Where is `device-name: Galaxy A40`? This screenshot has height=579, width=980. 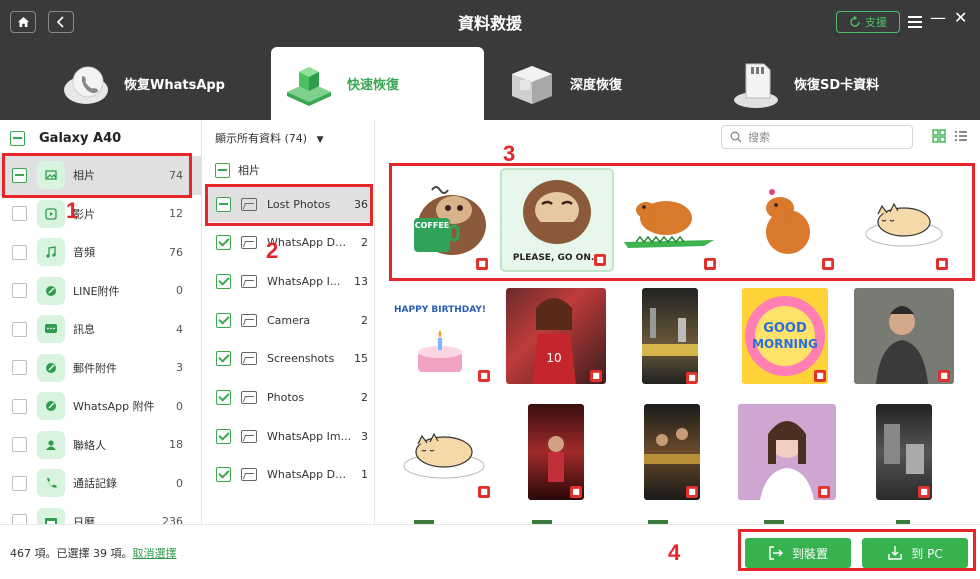
device-name: Galaxy A40 is located at coordinates (80, 138).